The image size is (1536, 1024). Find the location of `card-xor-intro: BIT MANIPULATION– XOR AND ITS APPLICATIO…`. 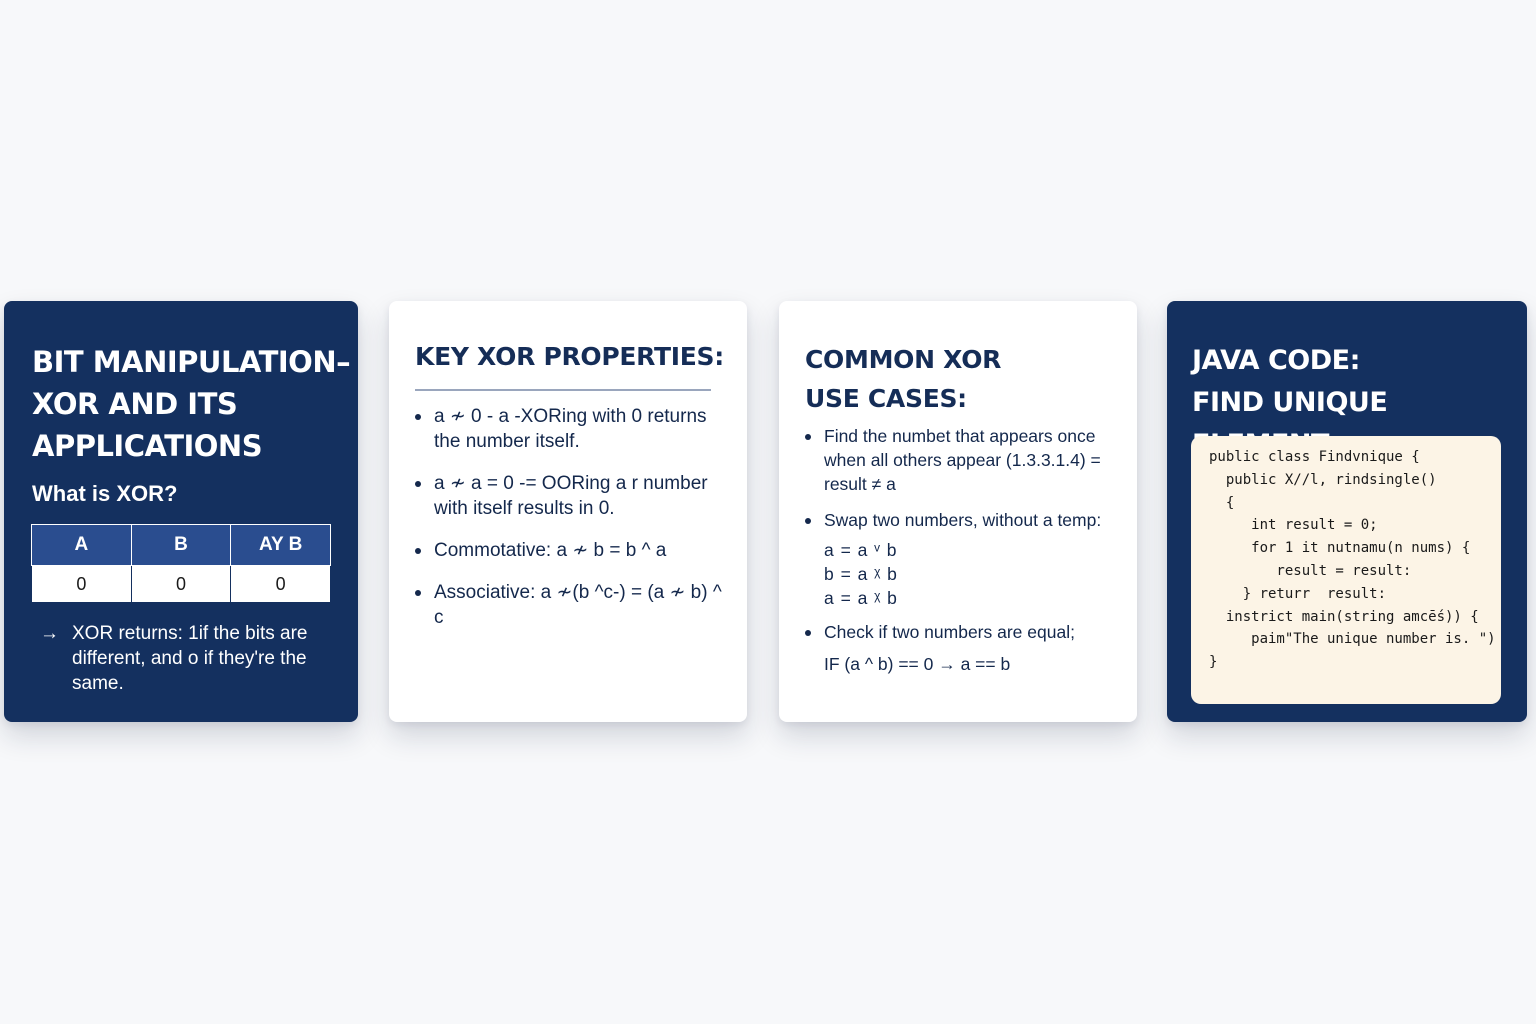

card-xor-intro: BIT MANIPULATION– XOR AND ITS APPLICATIO… is located at coordinates (181, 511).